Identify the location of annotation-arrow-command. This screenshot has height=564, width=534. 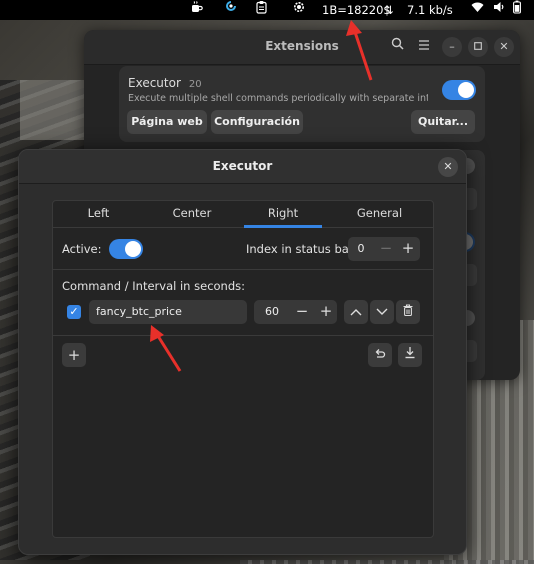
(166, 348).